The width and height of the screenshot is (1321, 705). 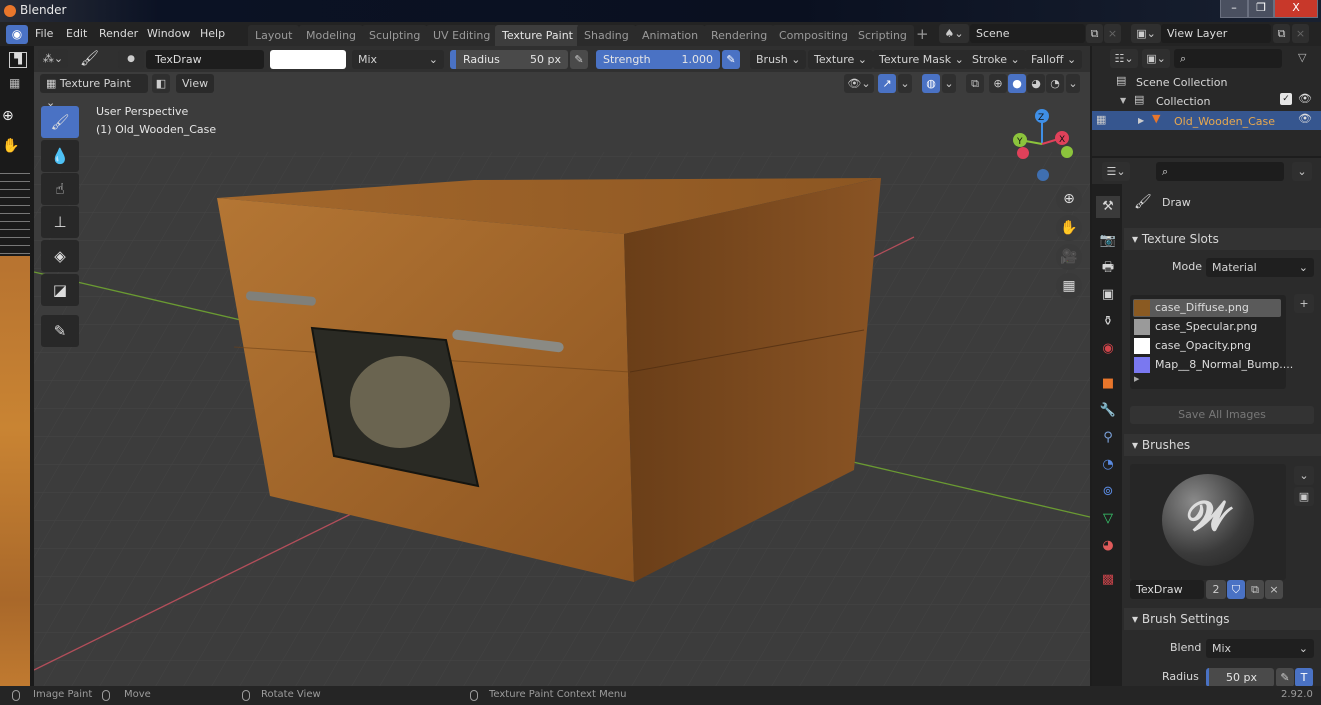 I want to click on tab-object-icon: ■, so click(x=1108, y=384).